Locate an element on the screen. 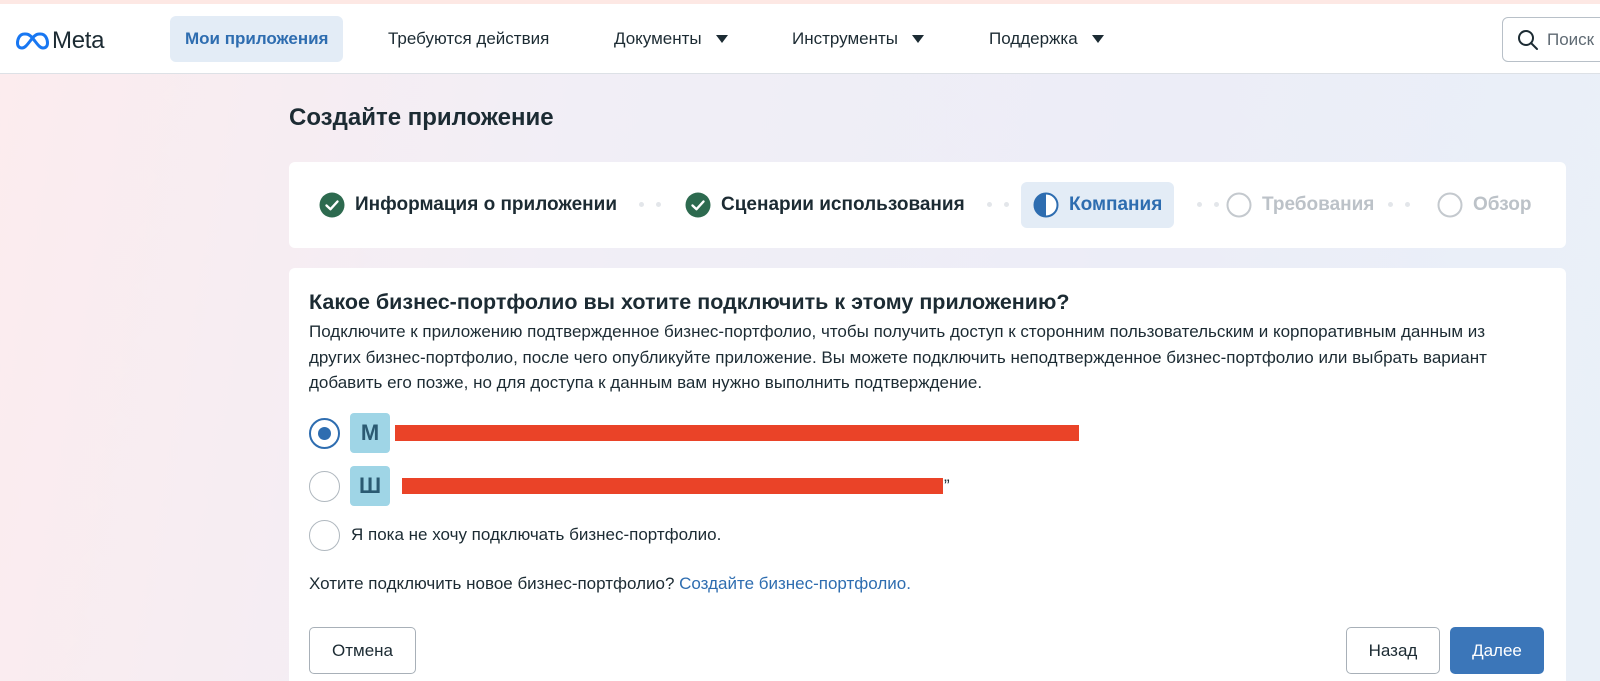 The height and width of the screenshot is (681, 1600). nav-docs-label: Документы is located at coordinates (658, 38).